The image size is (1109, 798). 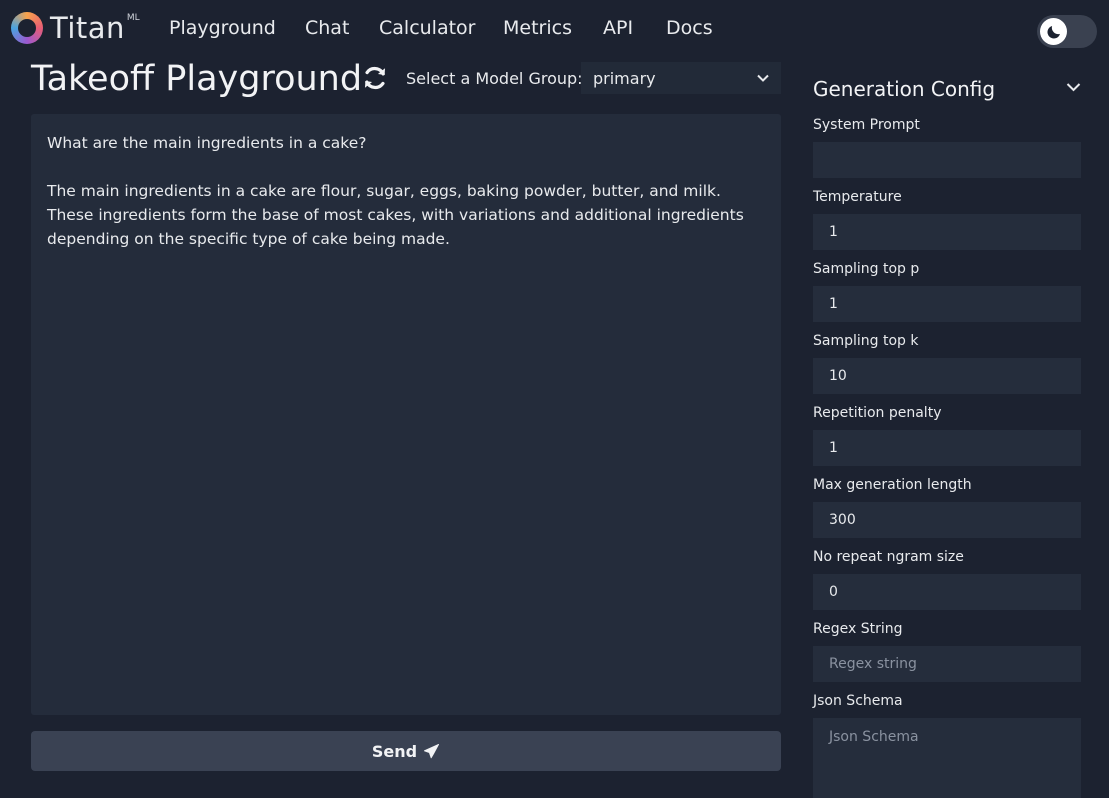 What do you see at coordinates (133, 18) in the screenshot?
I see `logo-superscript: ML` at bounding box center [133, 18].